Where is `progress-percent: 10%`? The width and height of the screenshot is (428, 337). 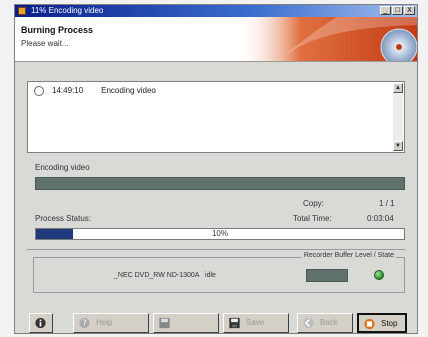 progress-percent: 10% is located at coordinates (219, 233).